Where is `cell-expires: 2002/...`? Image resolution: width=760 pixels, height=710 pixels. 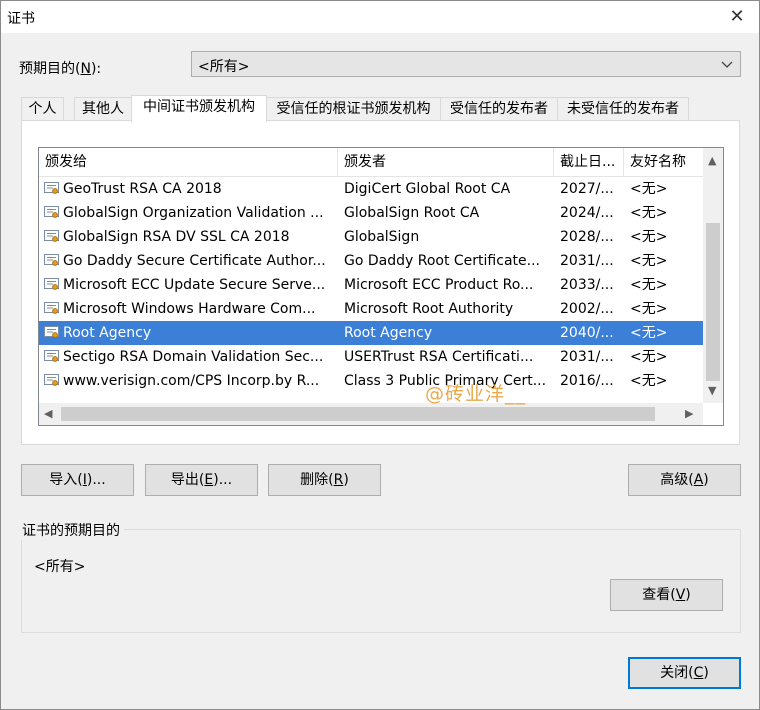
cell-expires: 2002/... is located at coordinates (587, 309).